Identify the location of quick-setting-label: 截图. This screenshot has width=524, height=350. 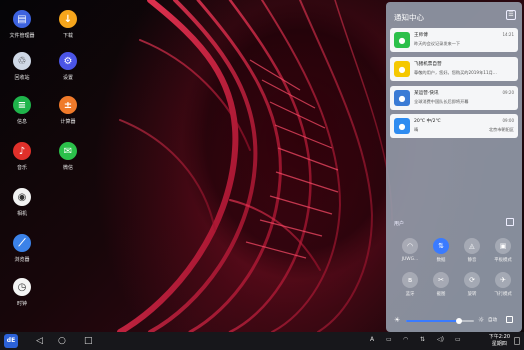
(441, 294).